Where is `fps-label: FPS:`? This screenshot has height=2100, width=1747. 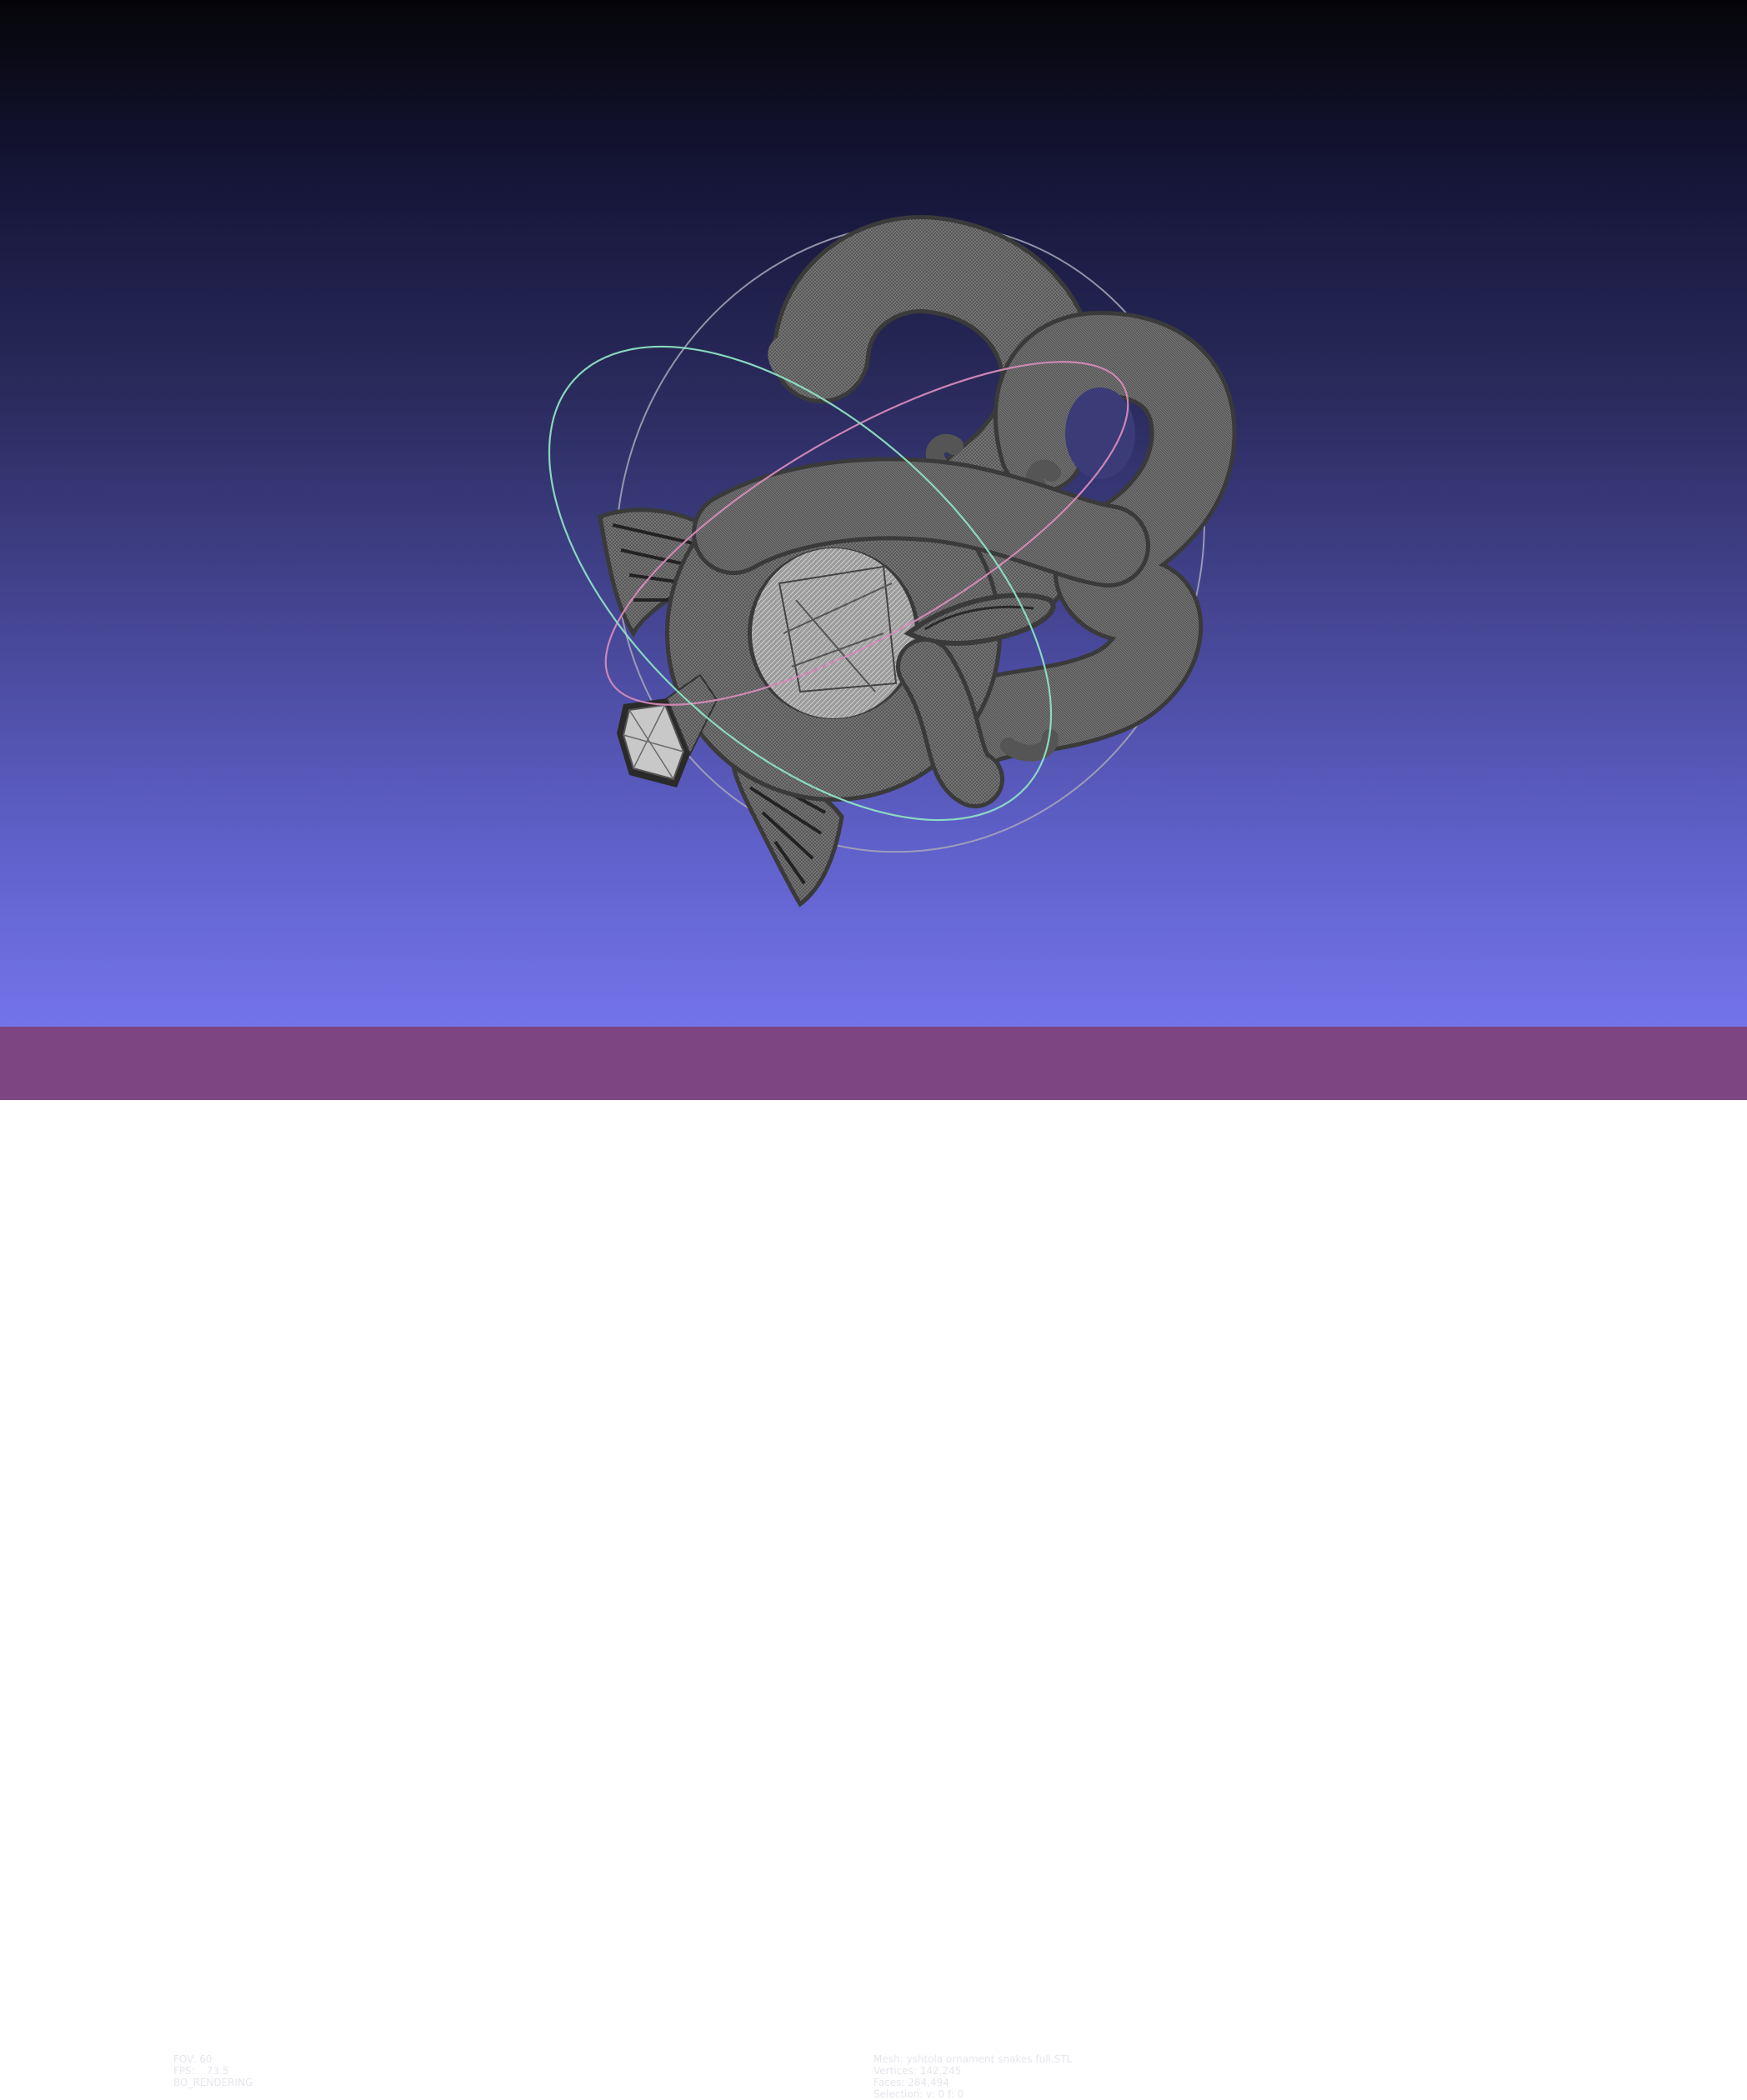
fps-label: FPS: is located at coordinates (184, 2071).